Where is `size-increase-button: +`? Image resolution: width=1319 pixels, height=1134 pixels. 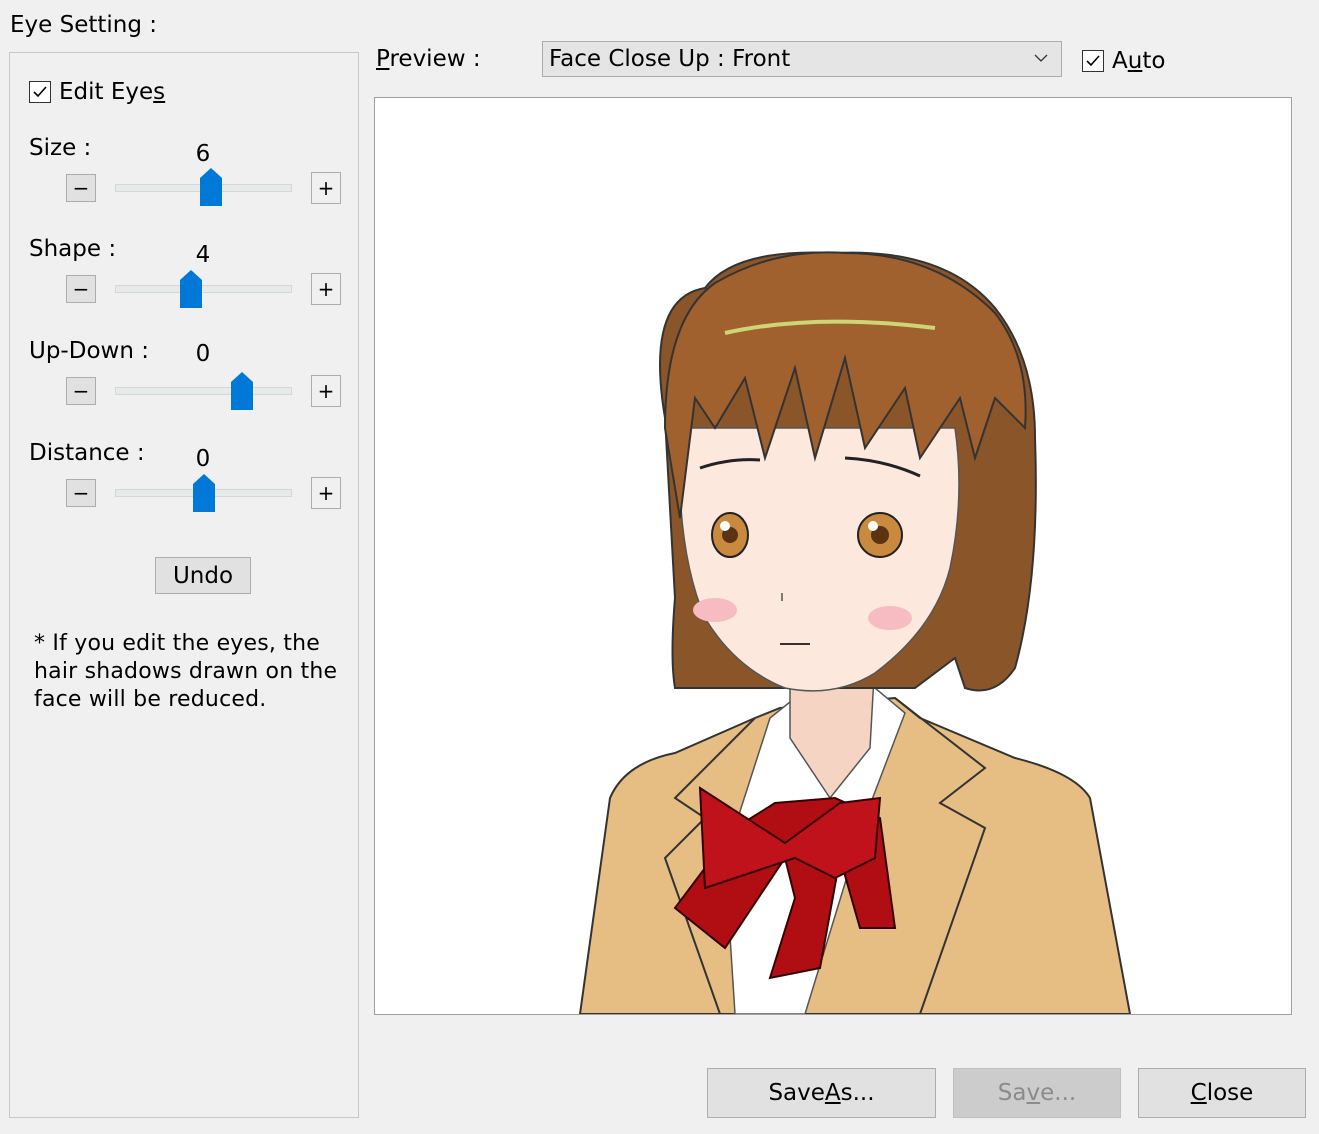
size-increase-button: + is located at coordinates (326, 188).